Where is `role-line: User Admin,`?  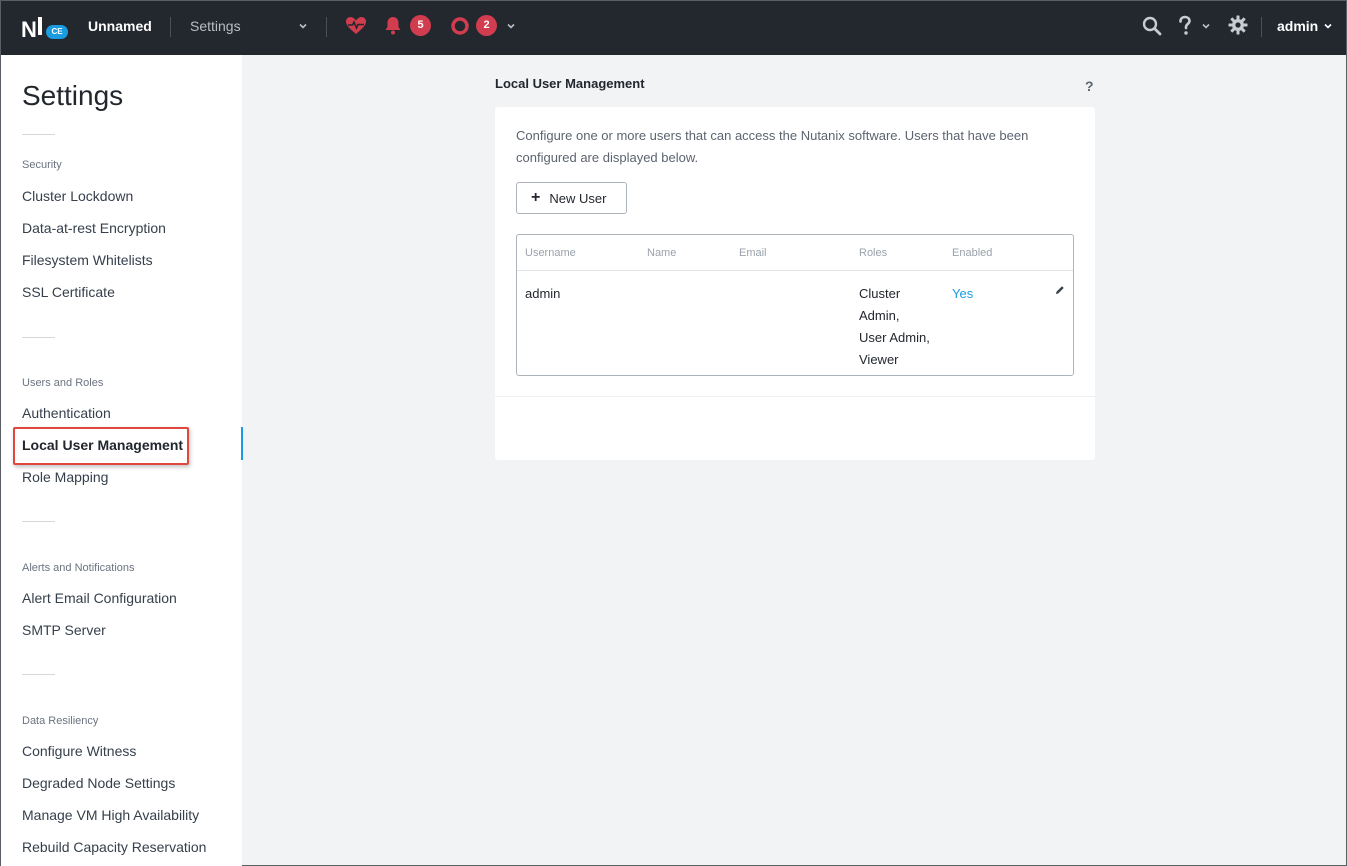
role-line: User Admin, is located at coordinates (894, 337).